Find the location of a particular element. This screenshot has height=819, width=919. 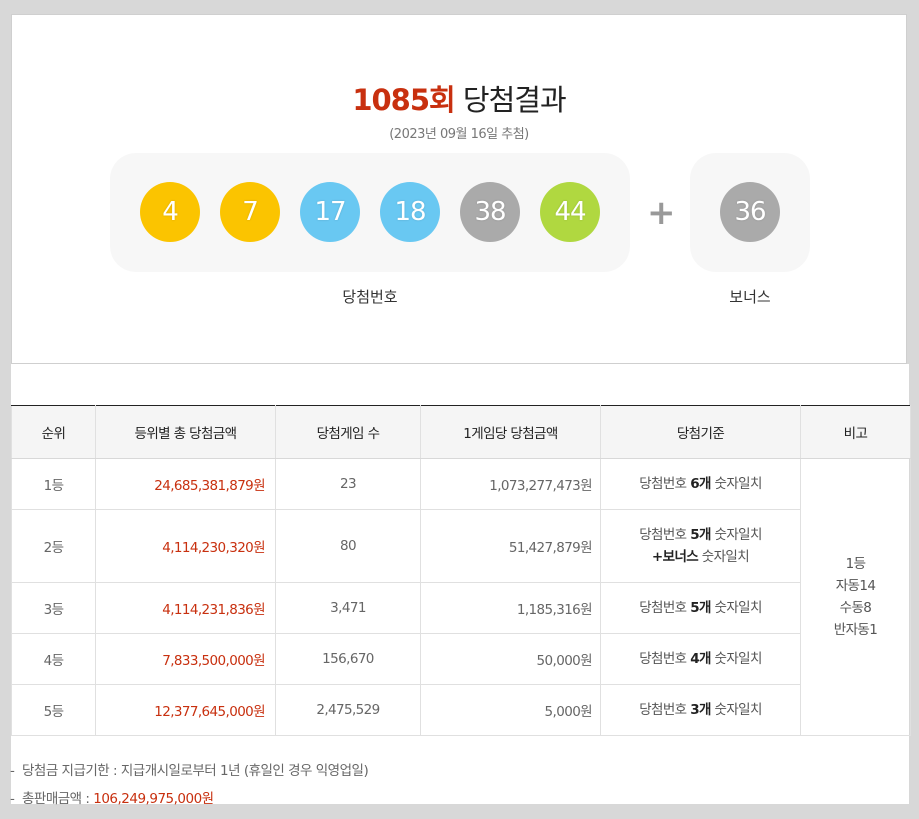

criteria-cell: 당첨번호 5개 숫자일치 is located at coordinates (700, 608).